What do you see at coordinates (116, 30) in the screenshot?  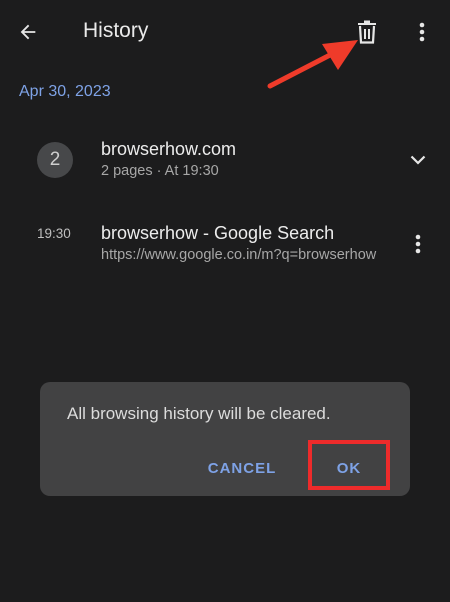 I see `page-title: History` at bounding box center [116, 30].